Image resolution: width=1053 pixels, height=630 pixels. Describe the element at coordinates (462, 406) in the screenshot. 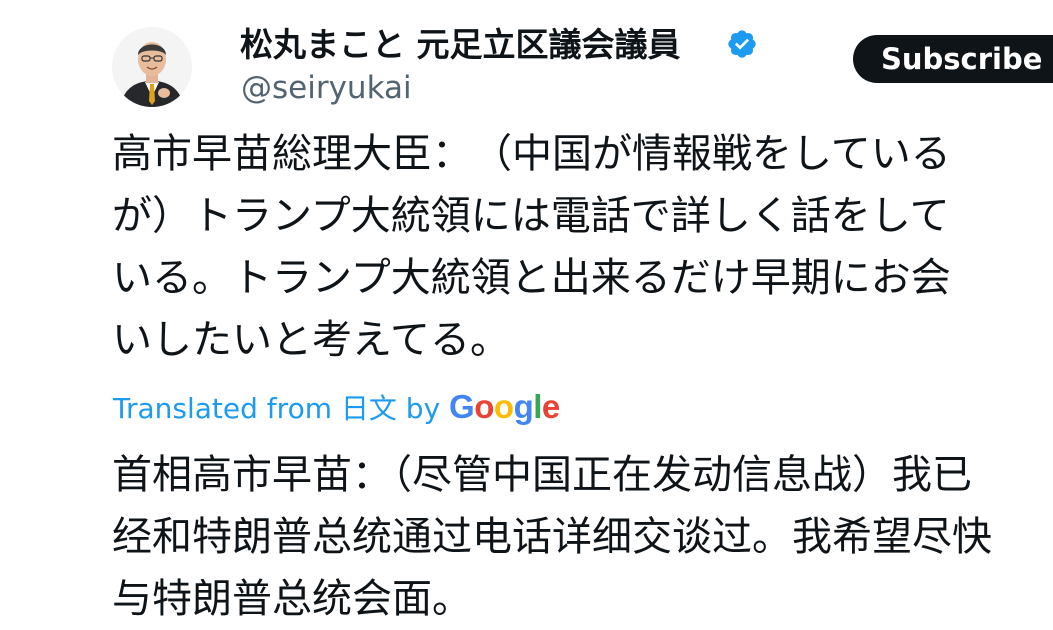

I see `google-logo-letter: G` at that location.